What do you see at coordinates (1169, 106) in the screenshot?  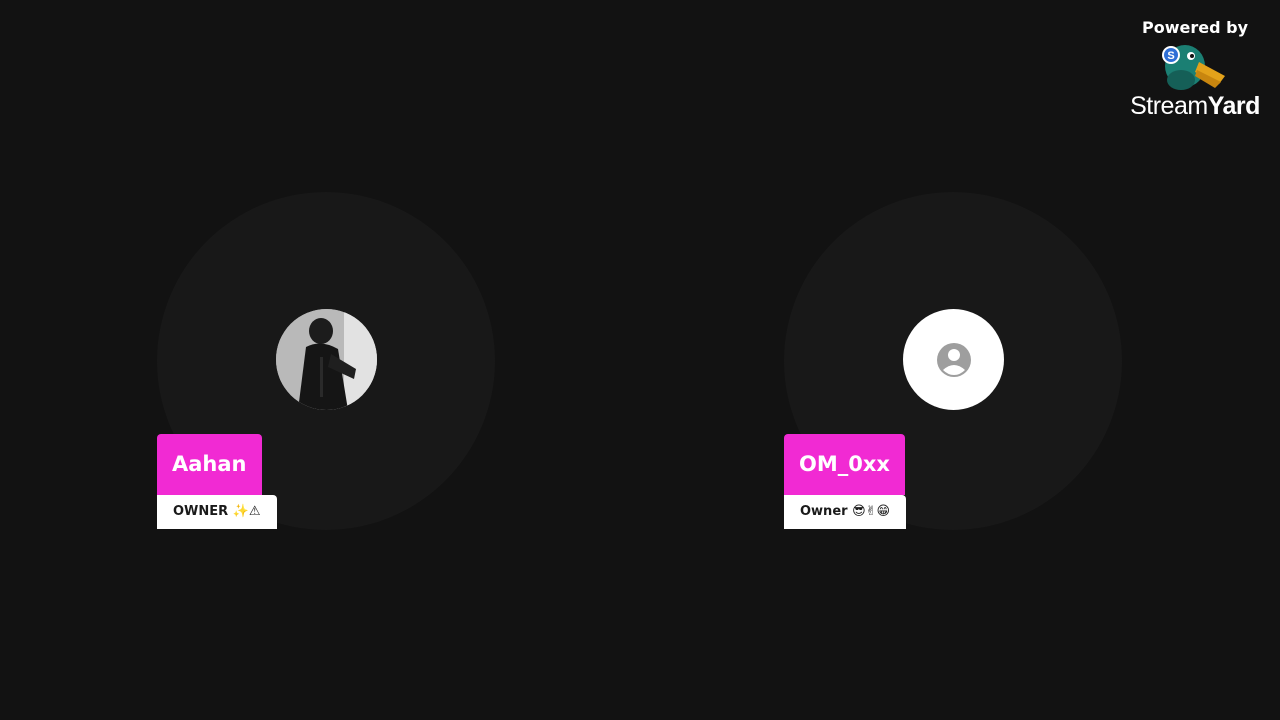 I see `wordmark-light: Stream` at bounding box center [1169, 106].